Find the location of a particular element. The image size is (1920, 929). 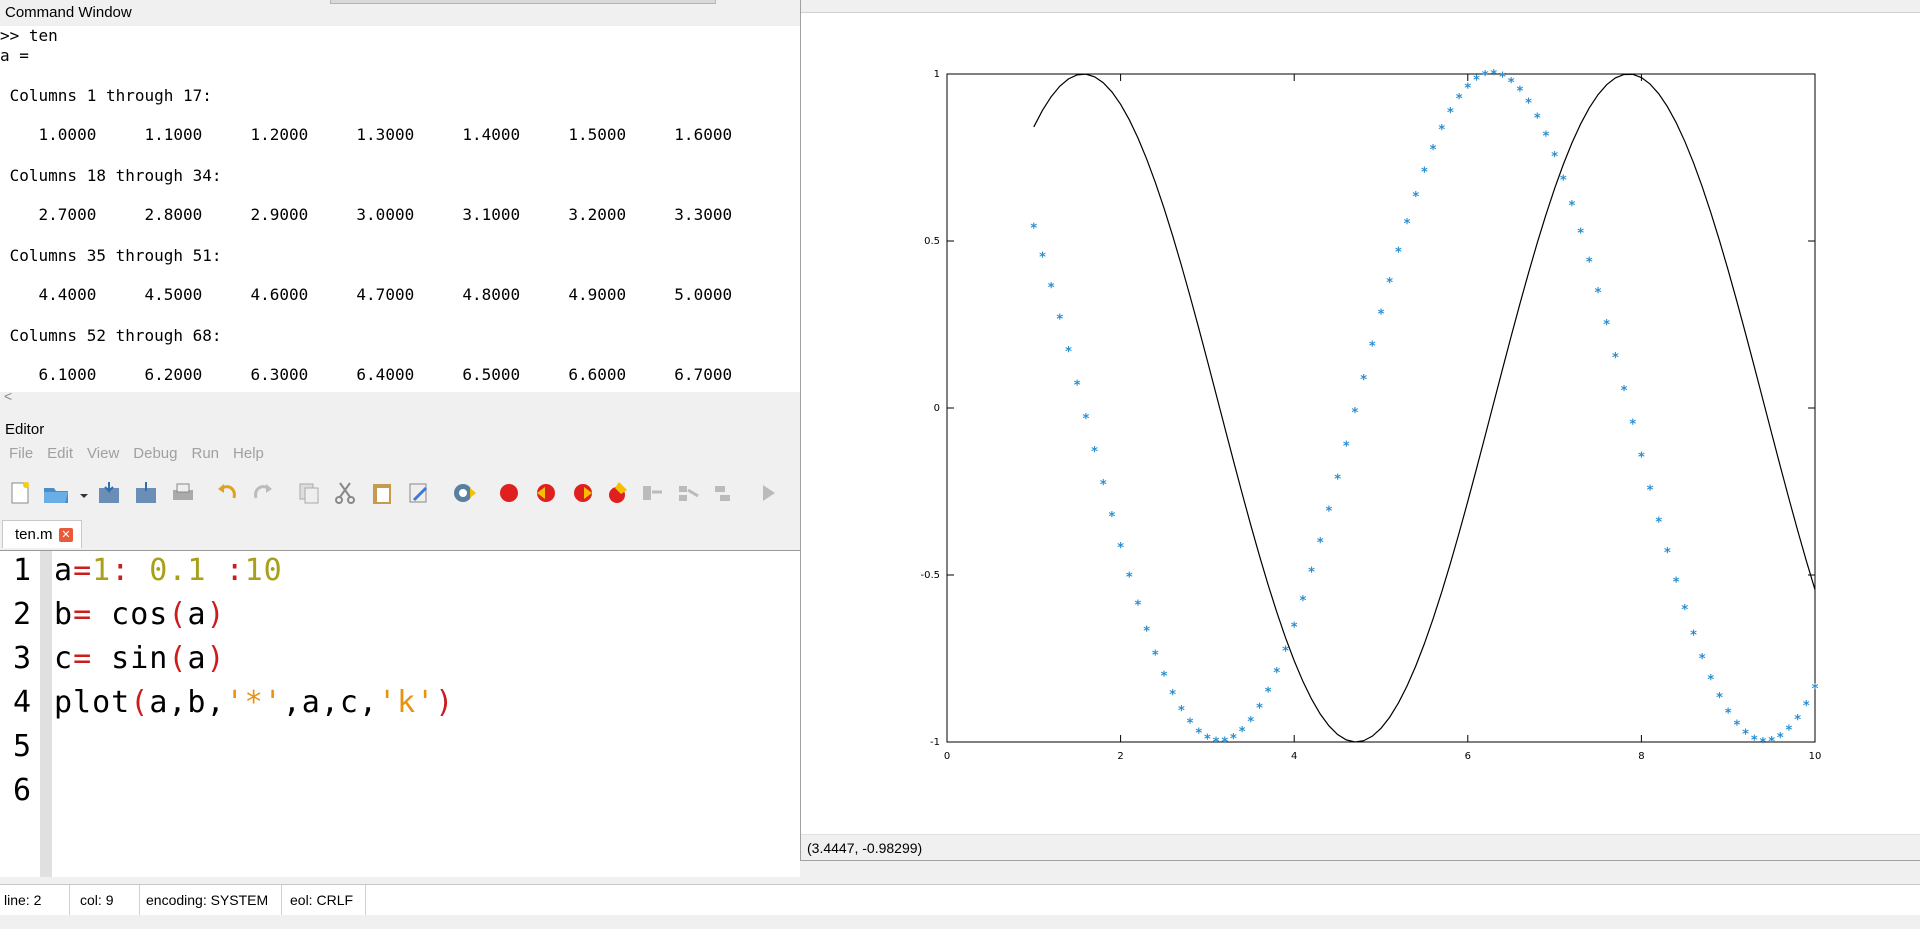

code-line-3: c= sin(a) is located at coordinates (140, 658).